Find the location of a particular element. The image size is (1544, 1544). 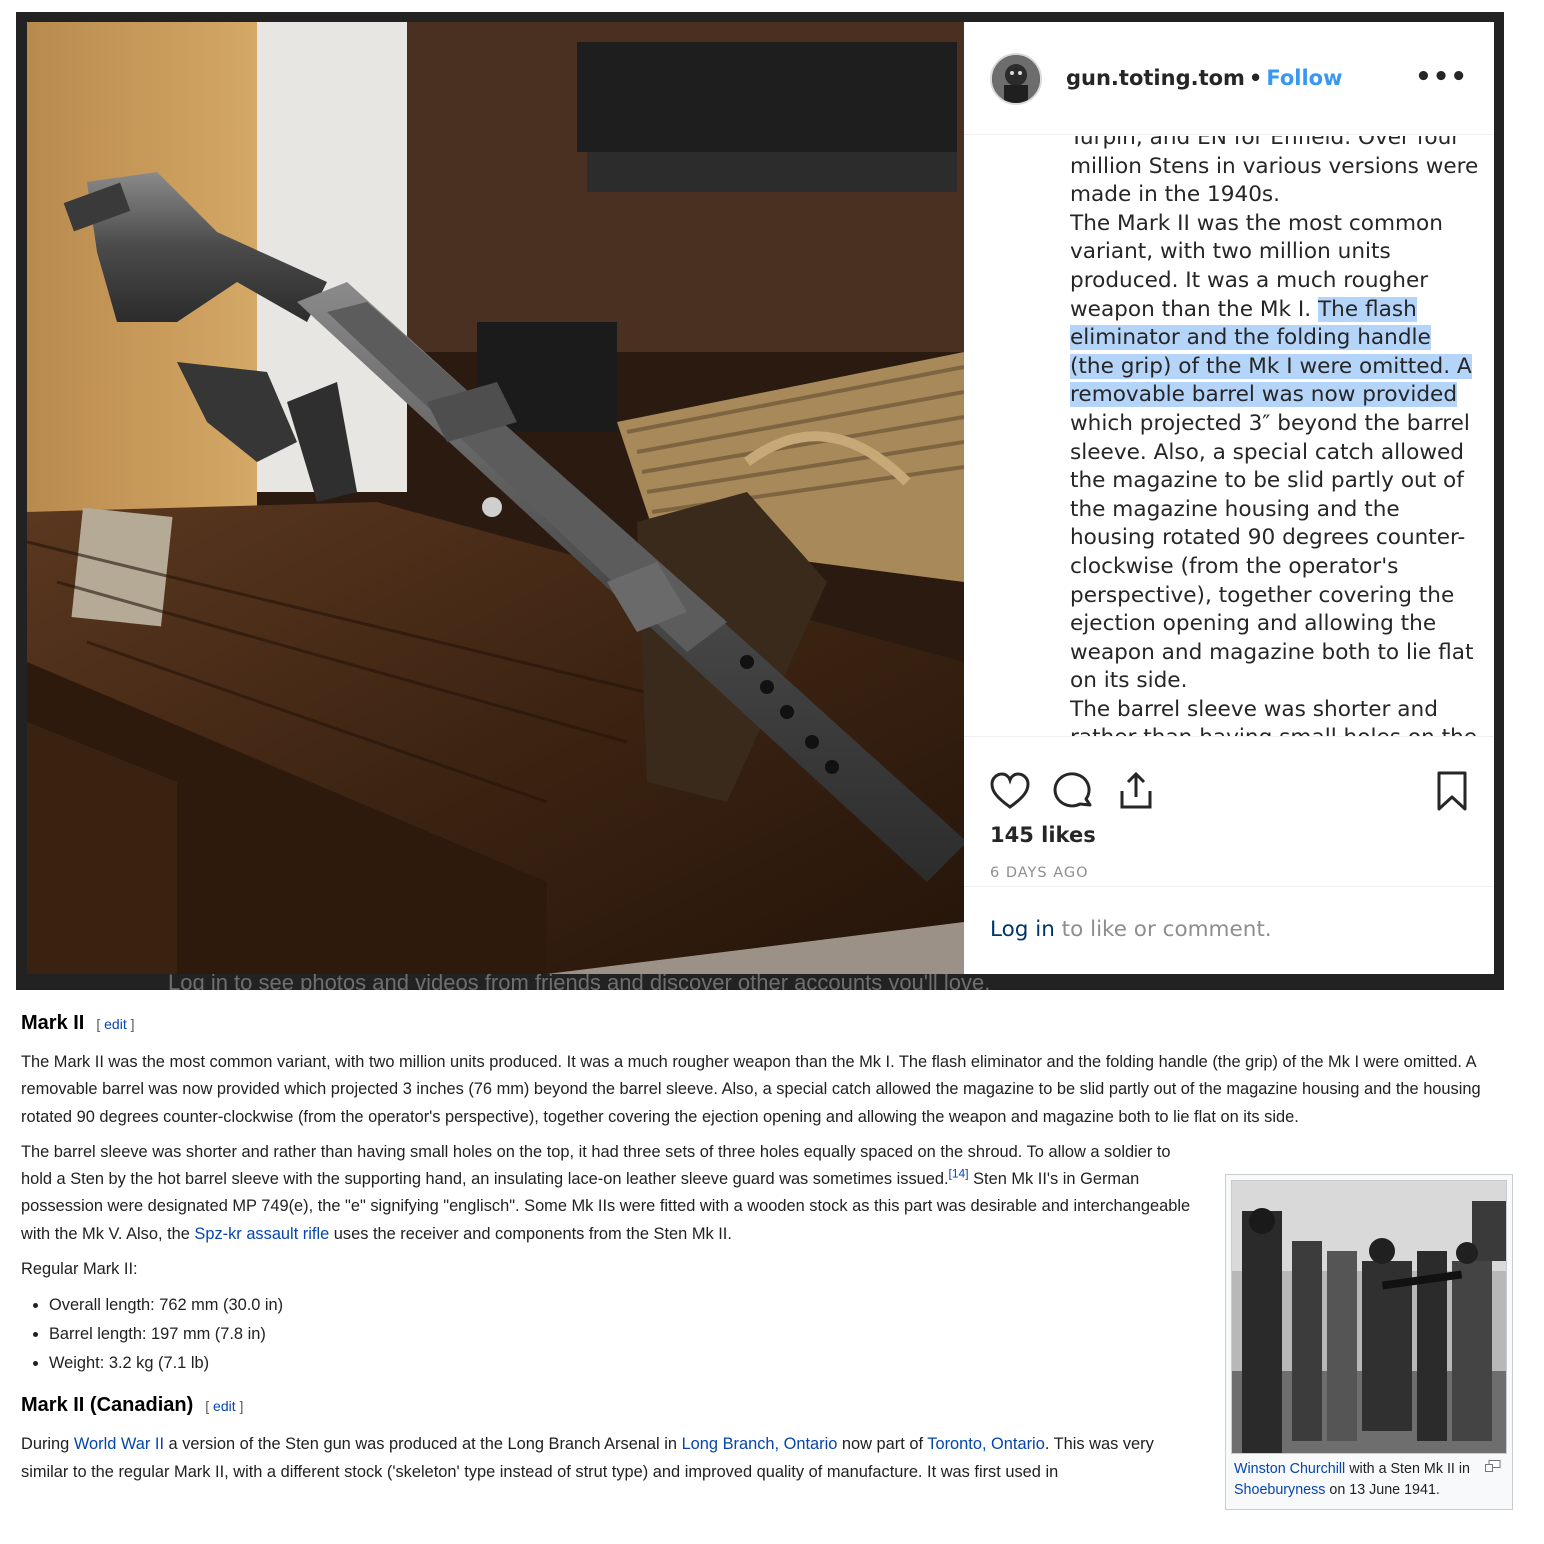

heart-icon is located at coordinates (1010, 791).